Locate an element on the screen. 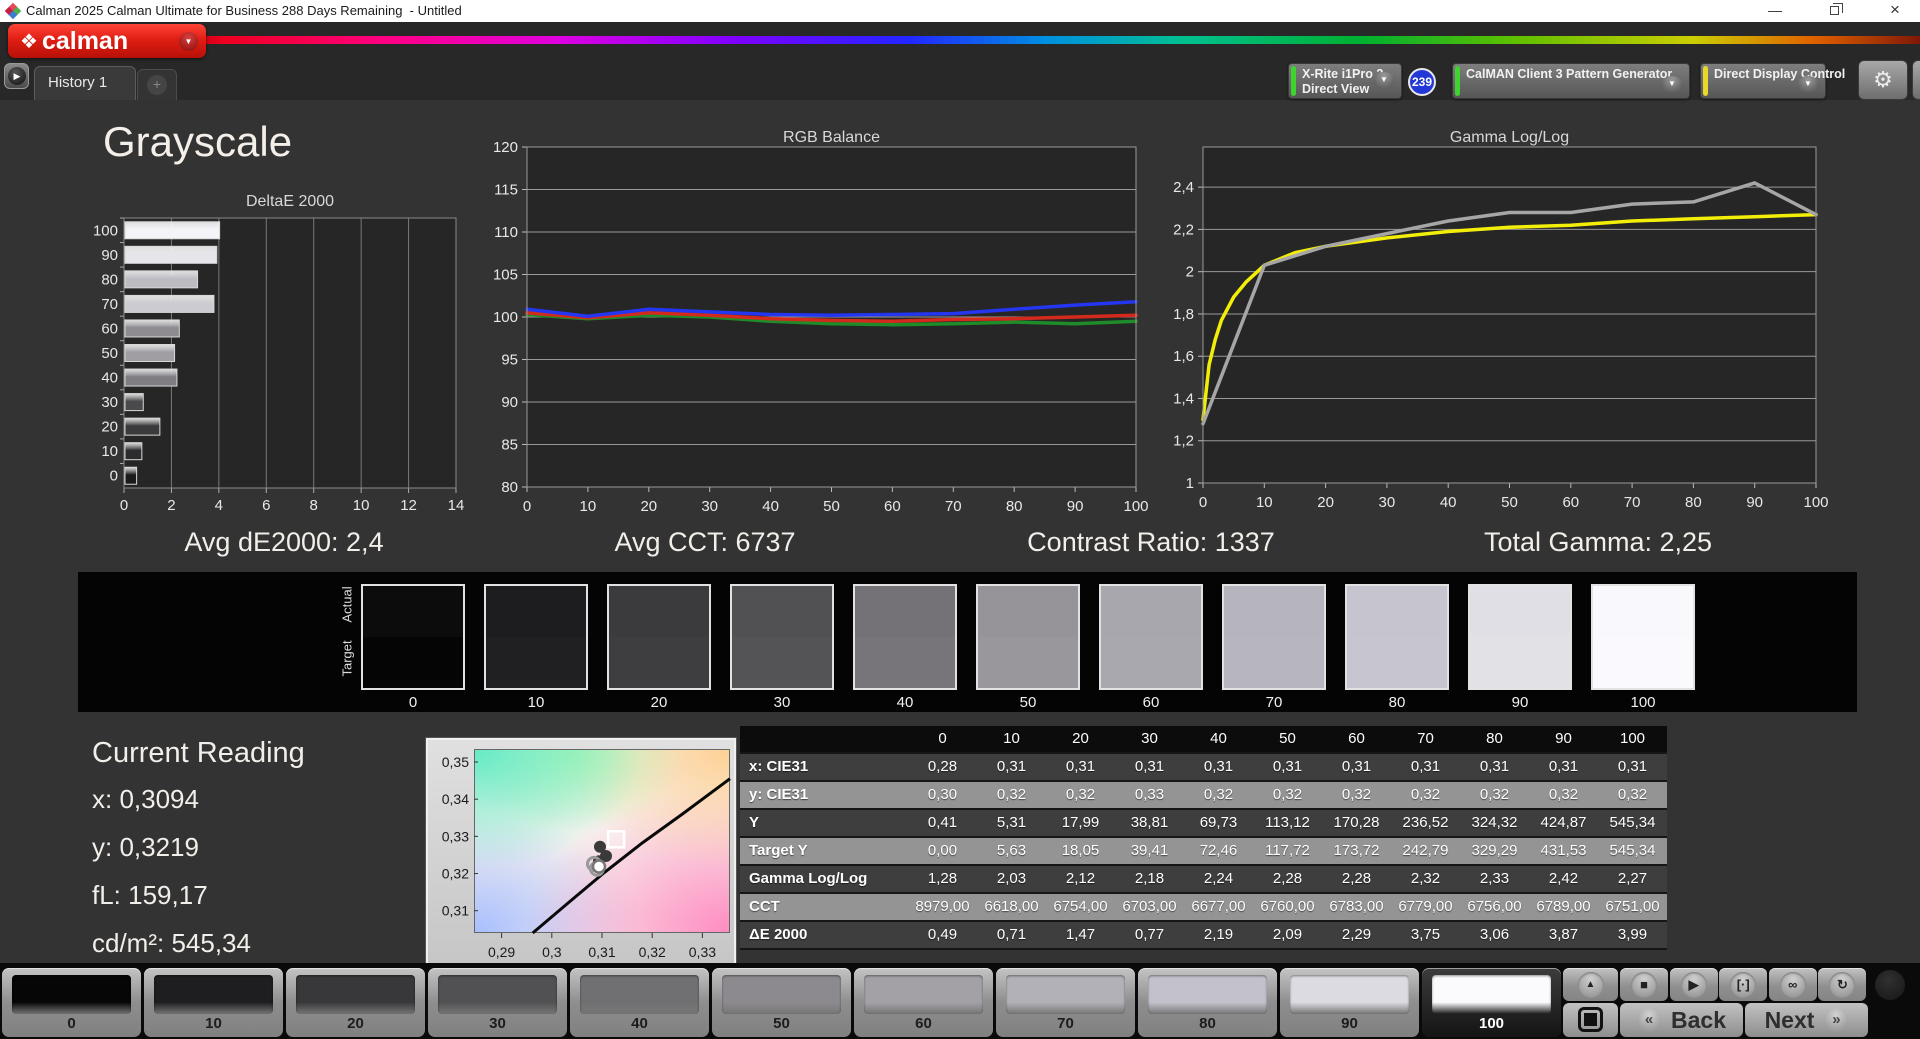 The image size is (1920, 1039). stop-button: ■ is located at coordinates (1644, 984).